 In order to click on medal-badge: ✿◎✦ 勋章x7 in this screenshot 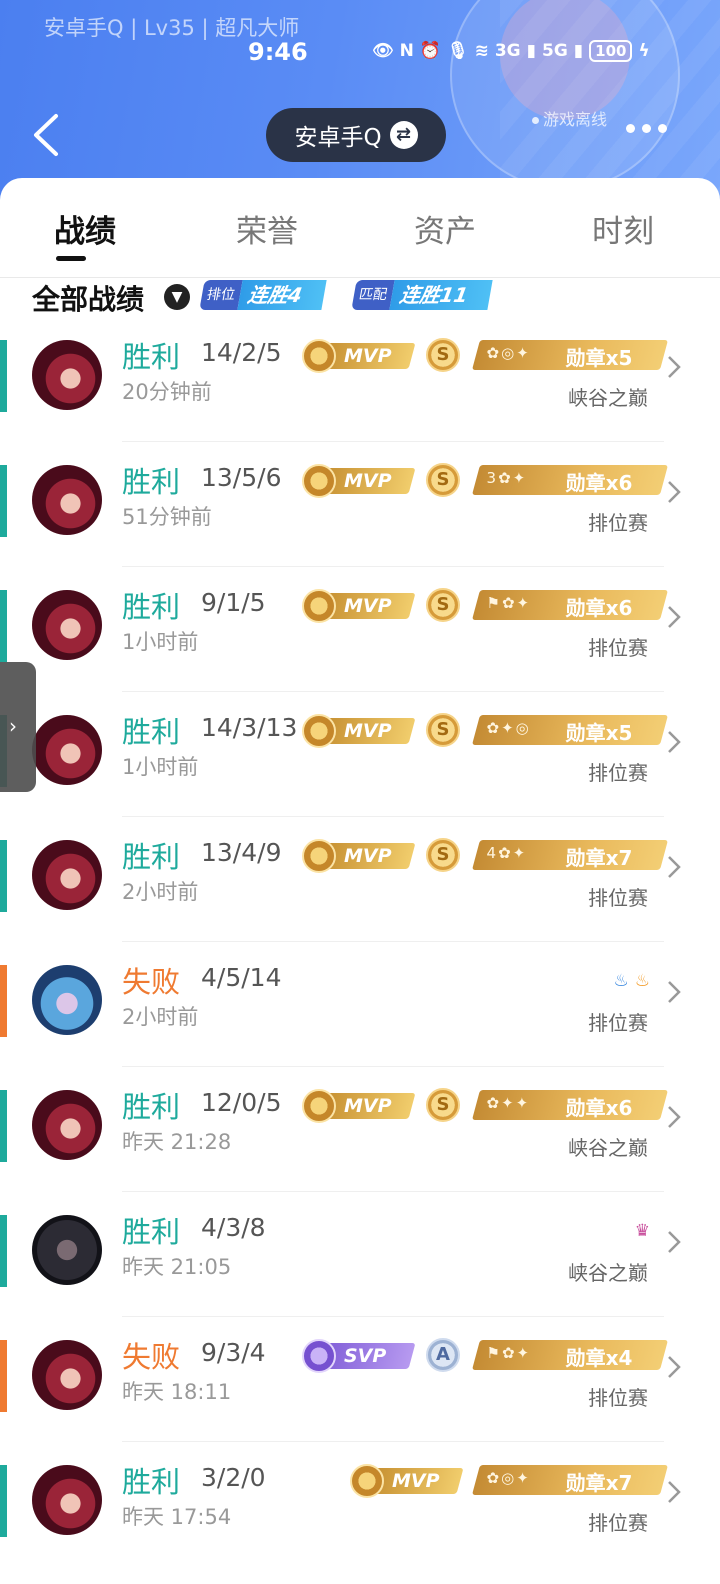, I will do `click(570, 1480)`.